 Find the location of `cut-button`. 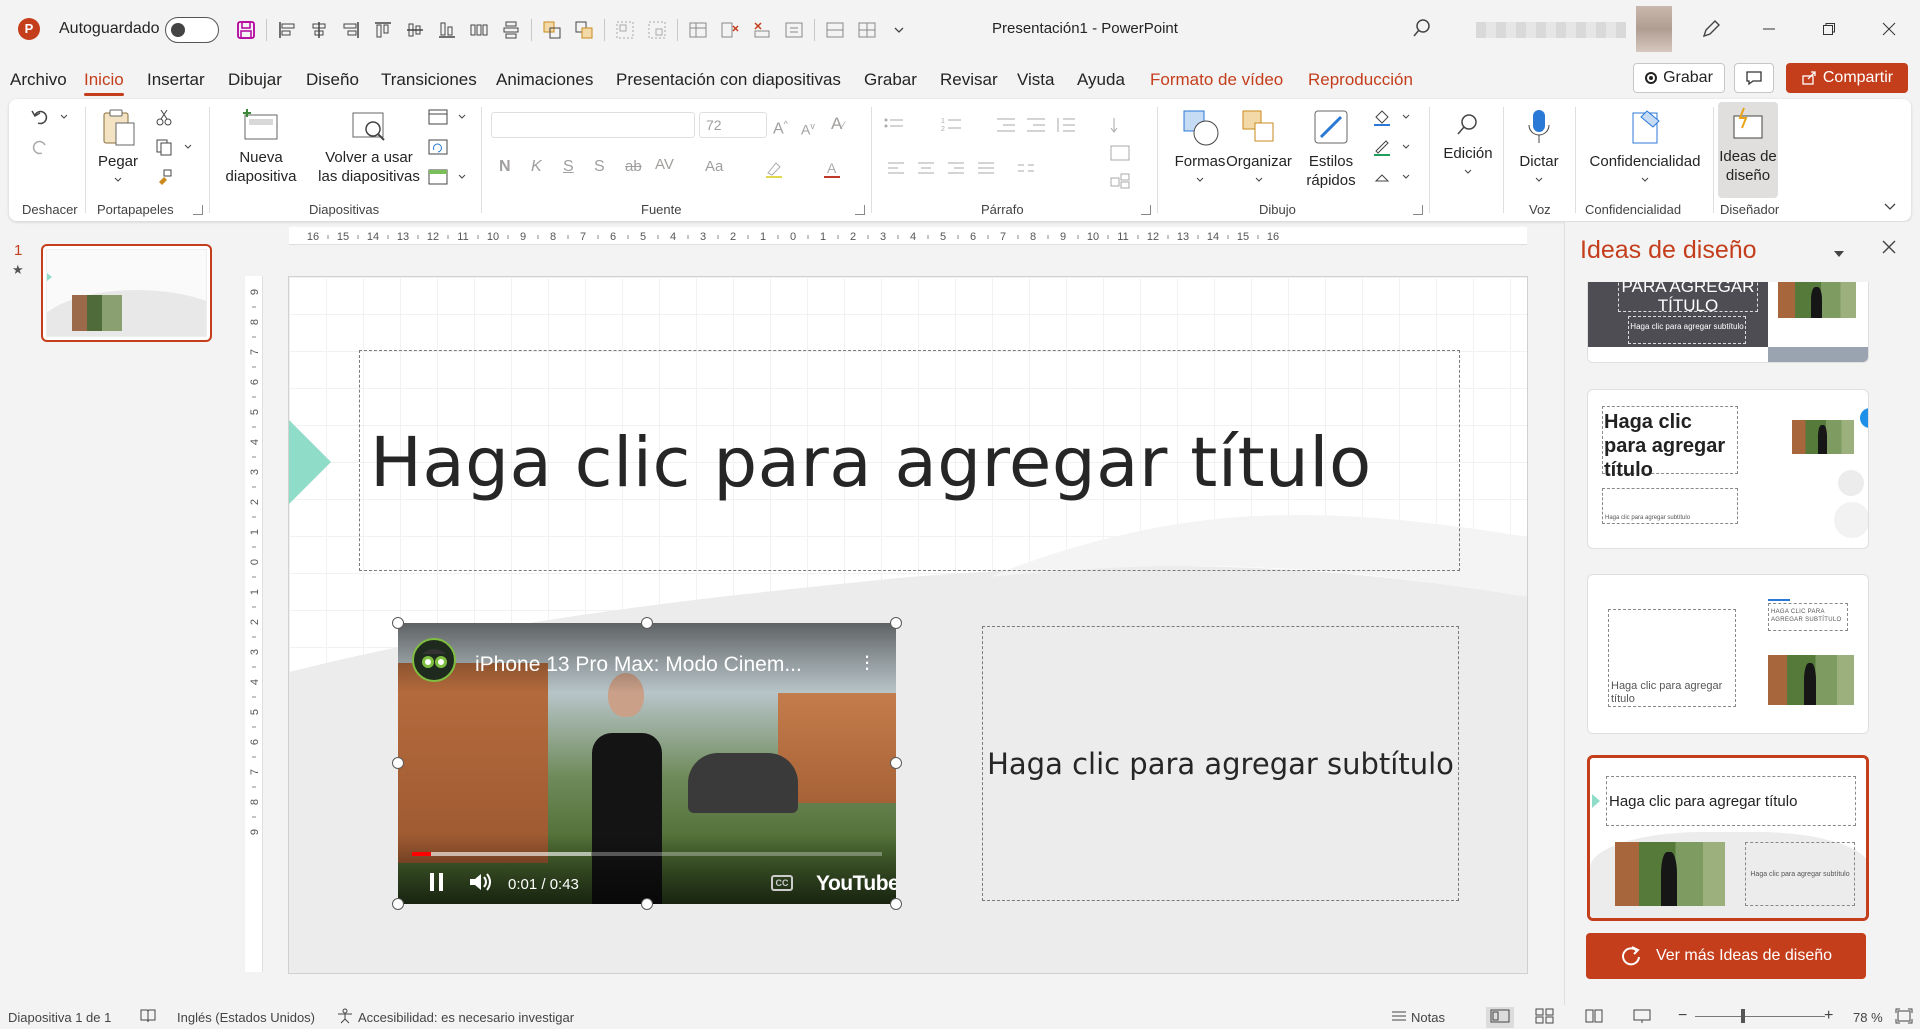

cut-button is located at coordinates (164, 117).